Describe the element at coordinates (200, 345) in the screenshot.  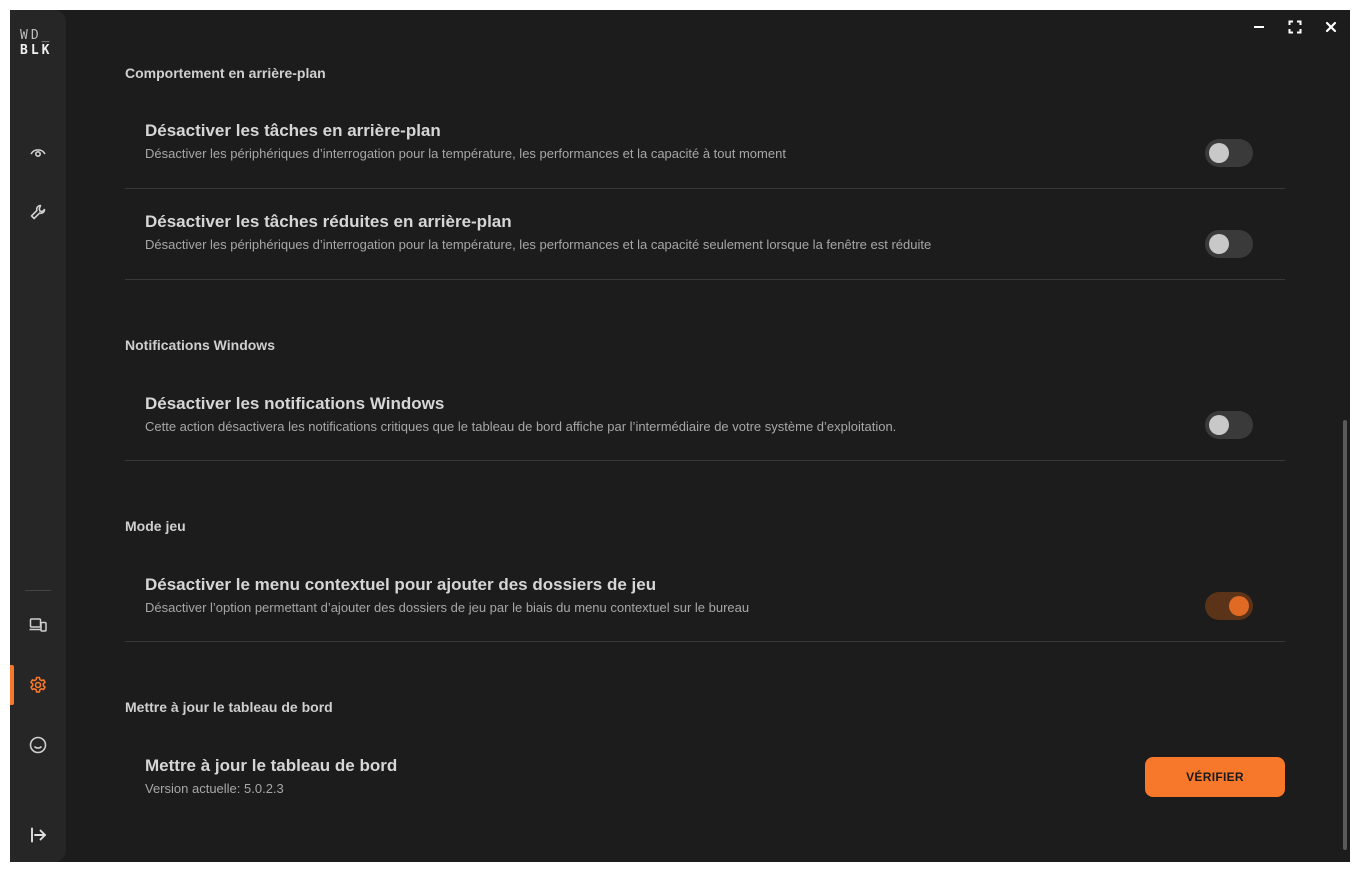
I see `section-title-notifications: Notifications Windows` at that location.